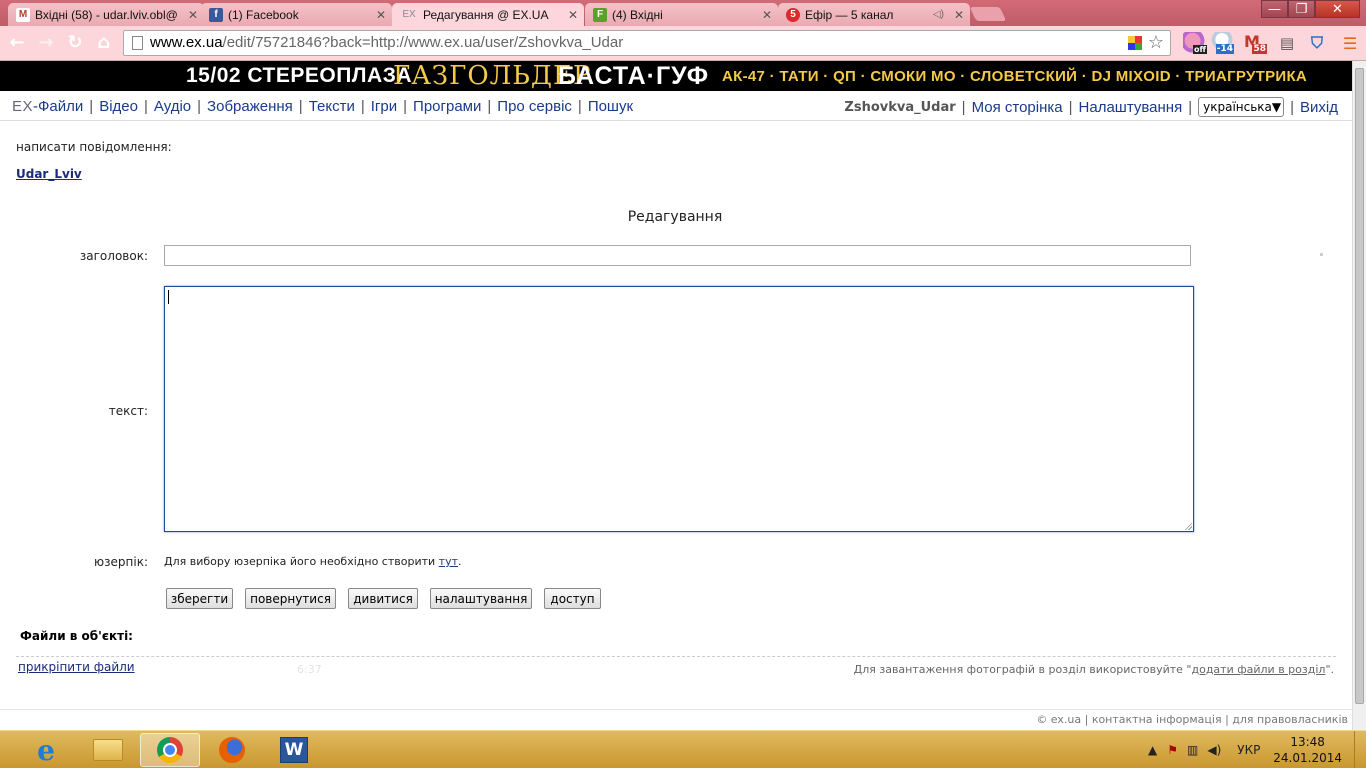  What do you see at coordinates (104, 43) in the screenshot?
I see `home-button: ⌂` at bounding box center [104, 43].